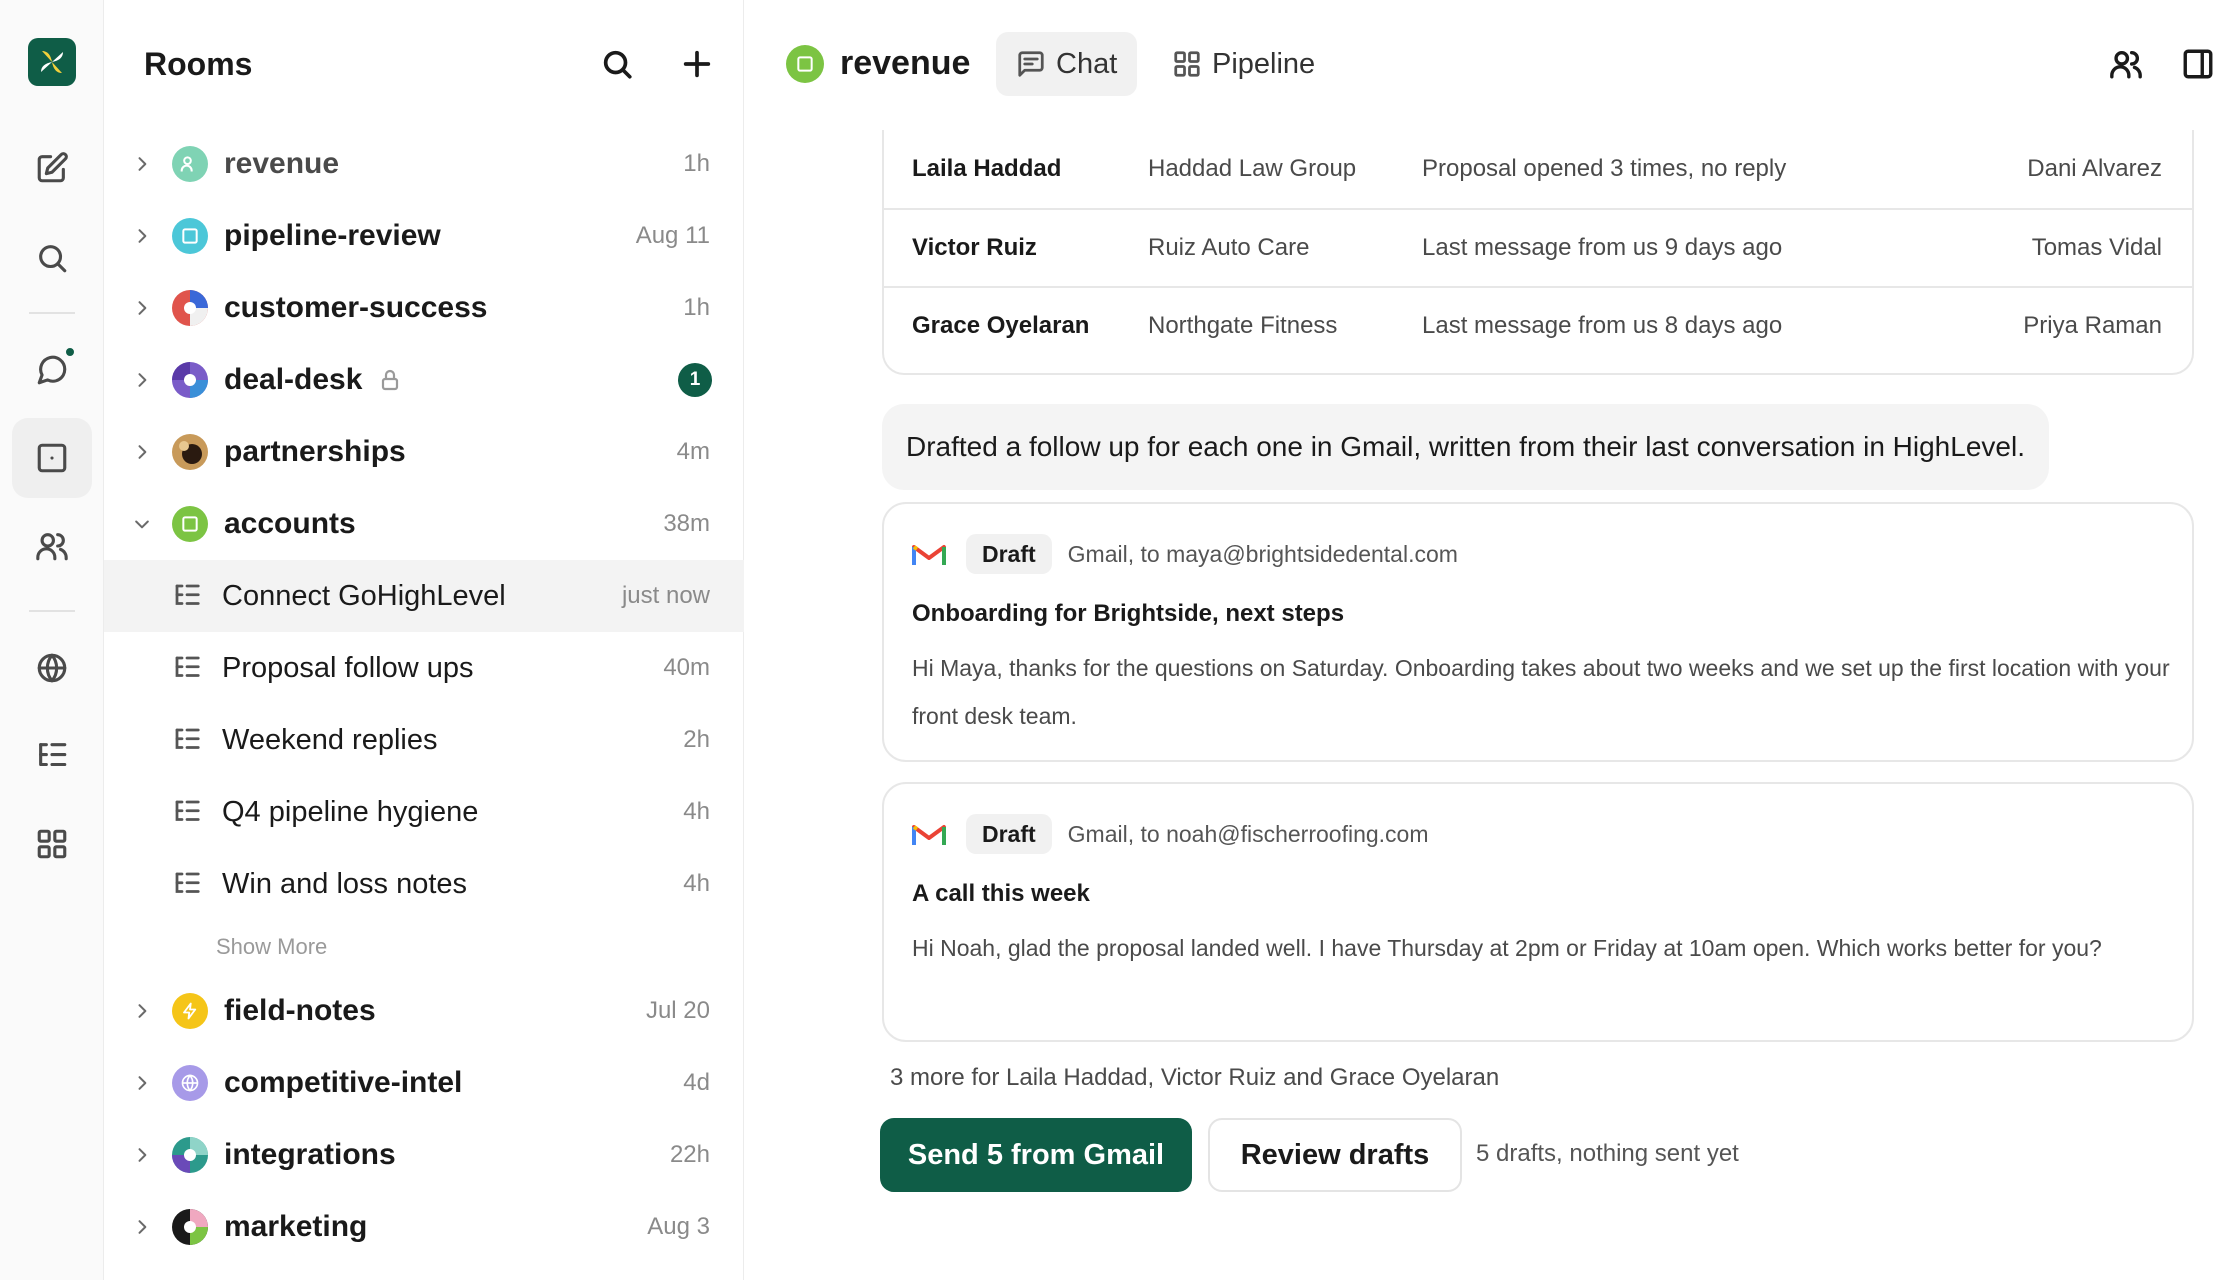 The height and width of the screenshot is (1280, 2240). Describe the element at coordinates (52, 258) in the screenshot. I see `rail-search-button` at that location.